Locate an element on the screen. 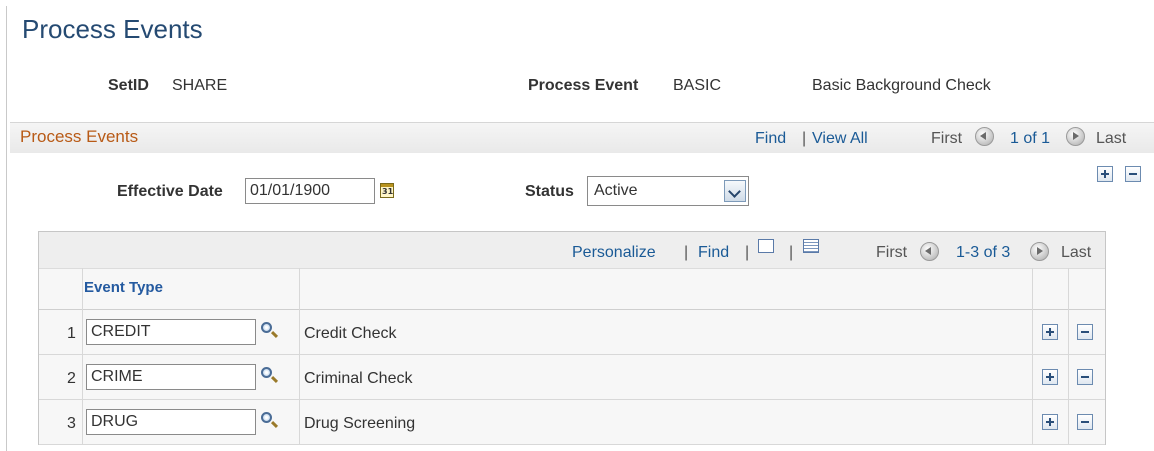 This screenshot has width=1154, height=451. grid-range: 1-3 of 3 is located at coordinates (983, 252).